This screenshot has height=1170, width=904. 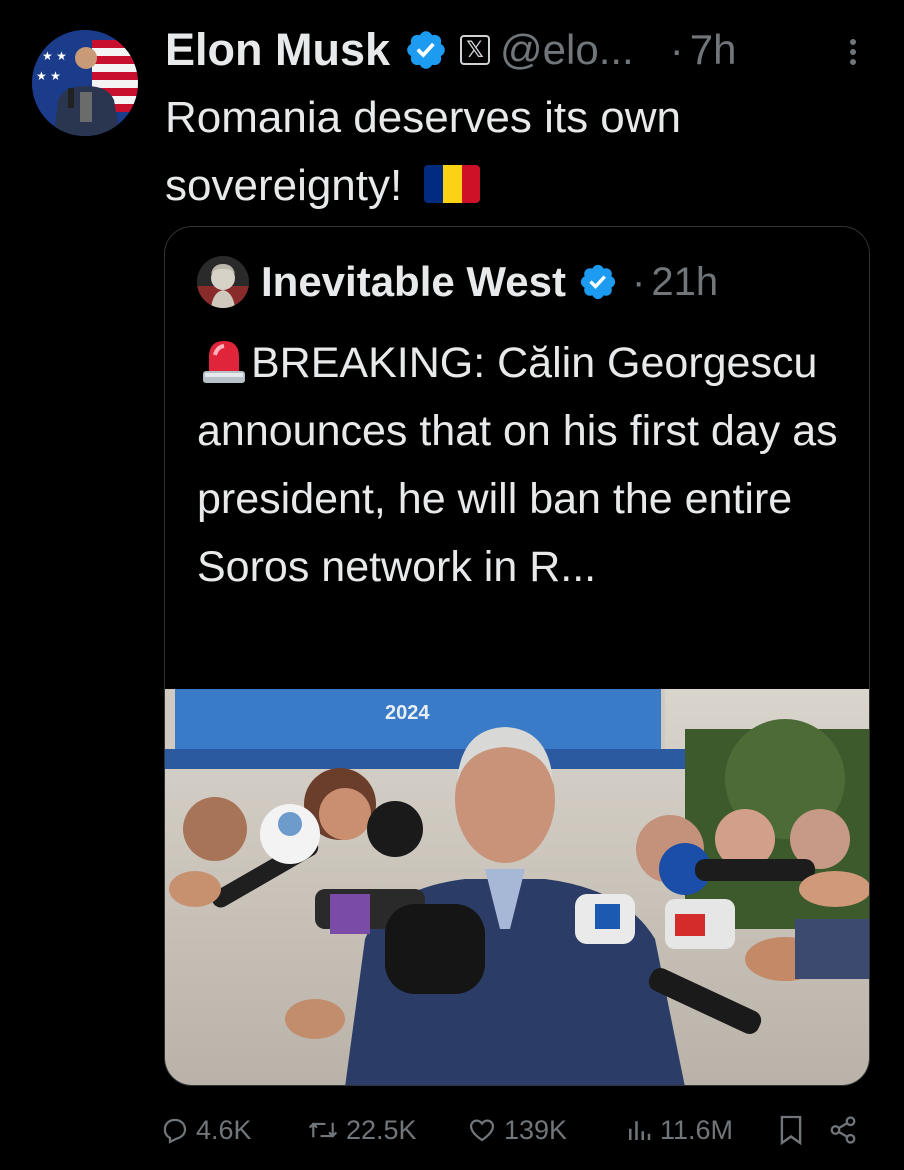 What do you see at coordinates (452, 184) in the screenshot?
I see `romania-flag-icon` at bounding box center [452, 184].